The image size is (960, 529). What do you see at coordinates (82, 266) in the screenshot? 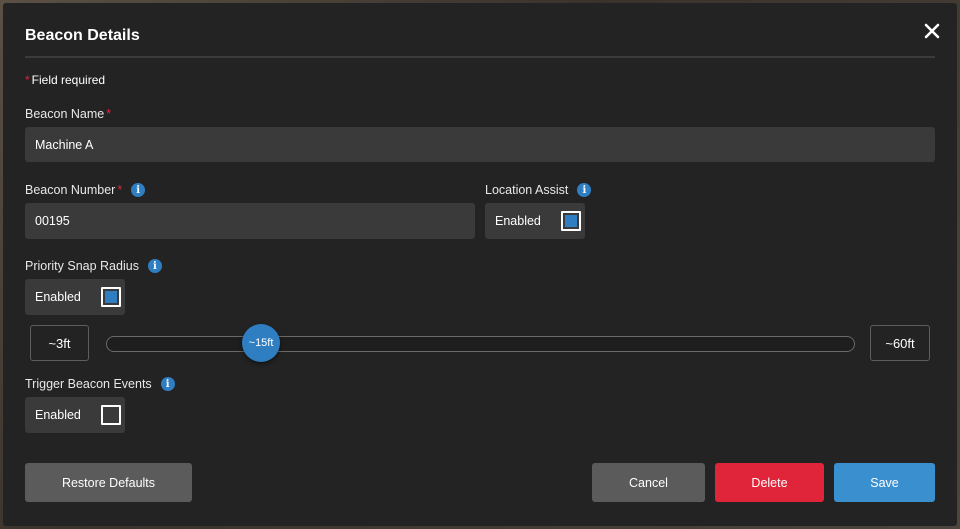
I see `priority-snap-radius-label-text: Priority Snap Radius` at bounding box center [82, 266].